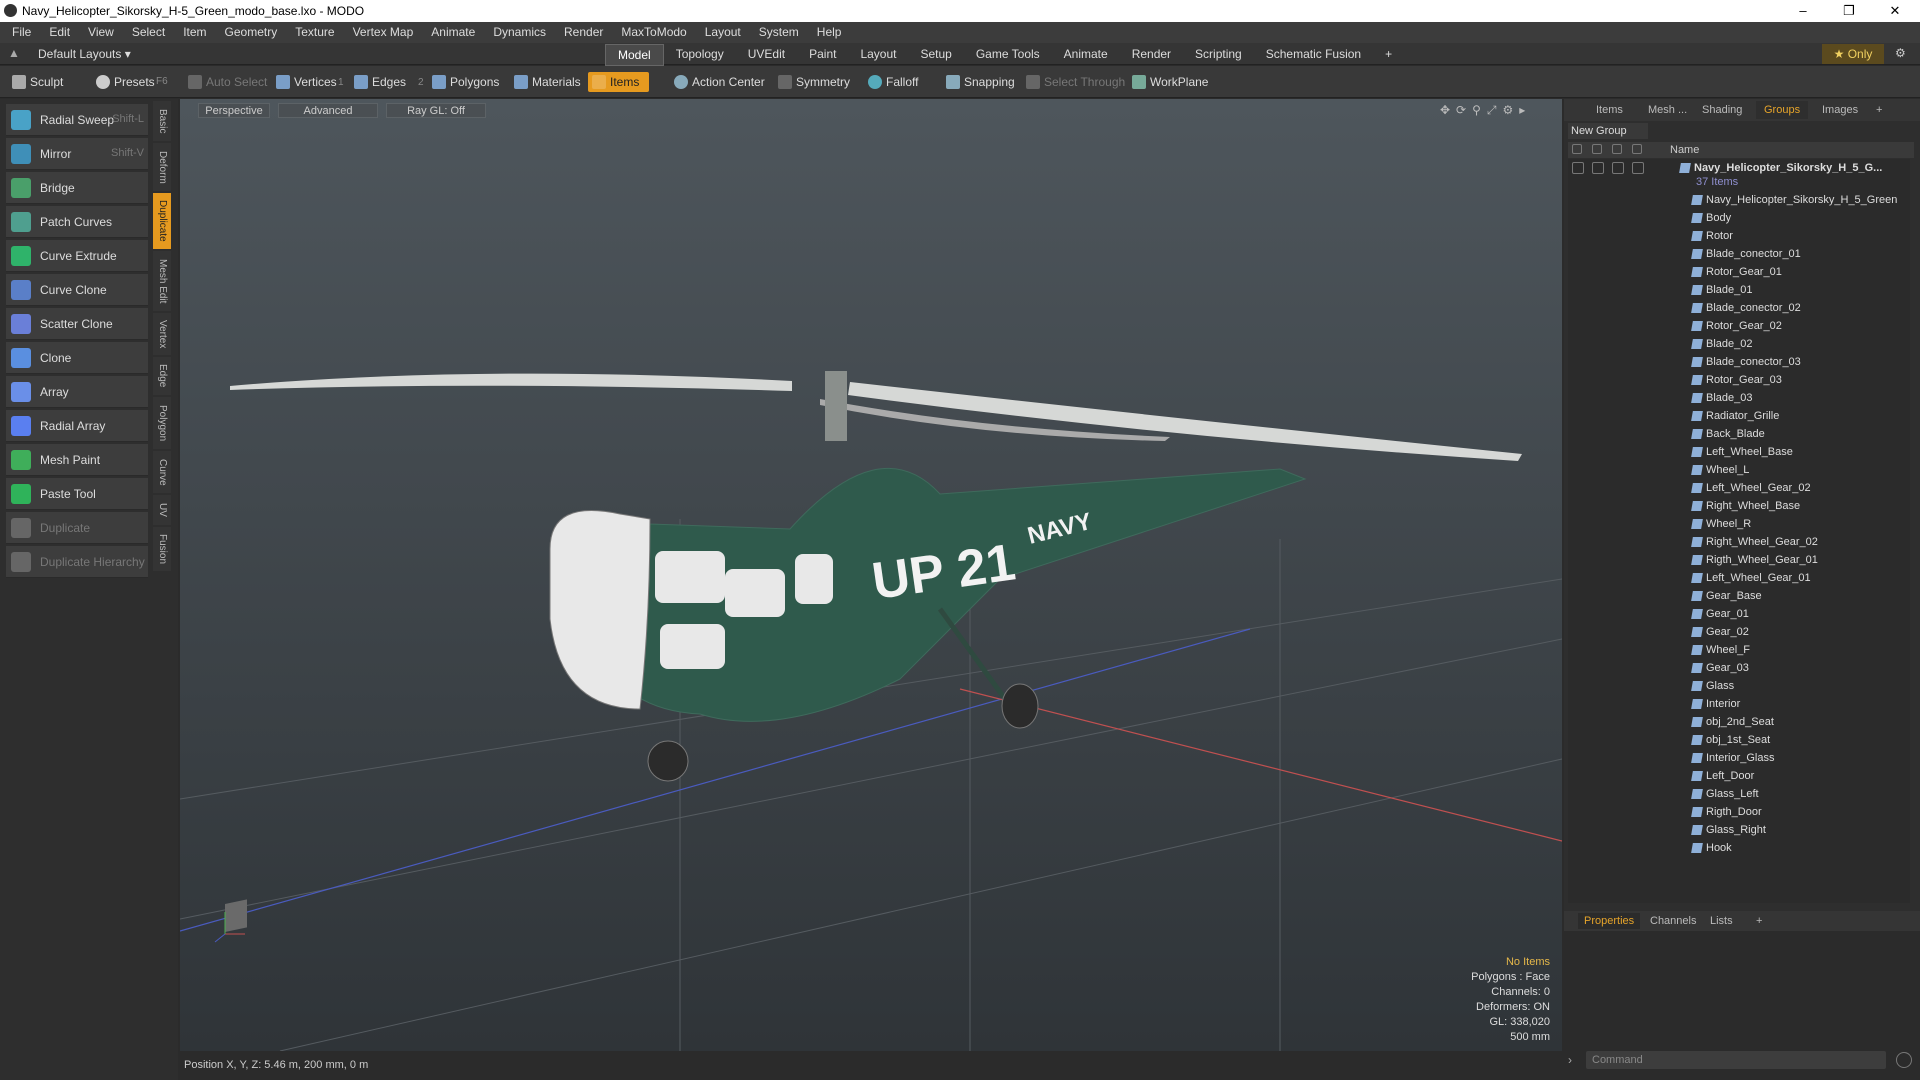  Describe the element at coordinates (1739, 452) in the screenshot. I see `list-item: Left_Wheel_Base` at that location.